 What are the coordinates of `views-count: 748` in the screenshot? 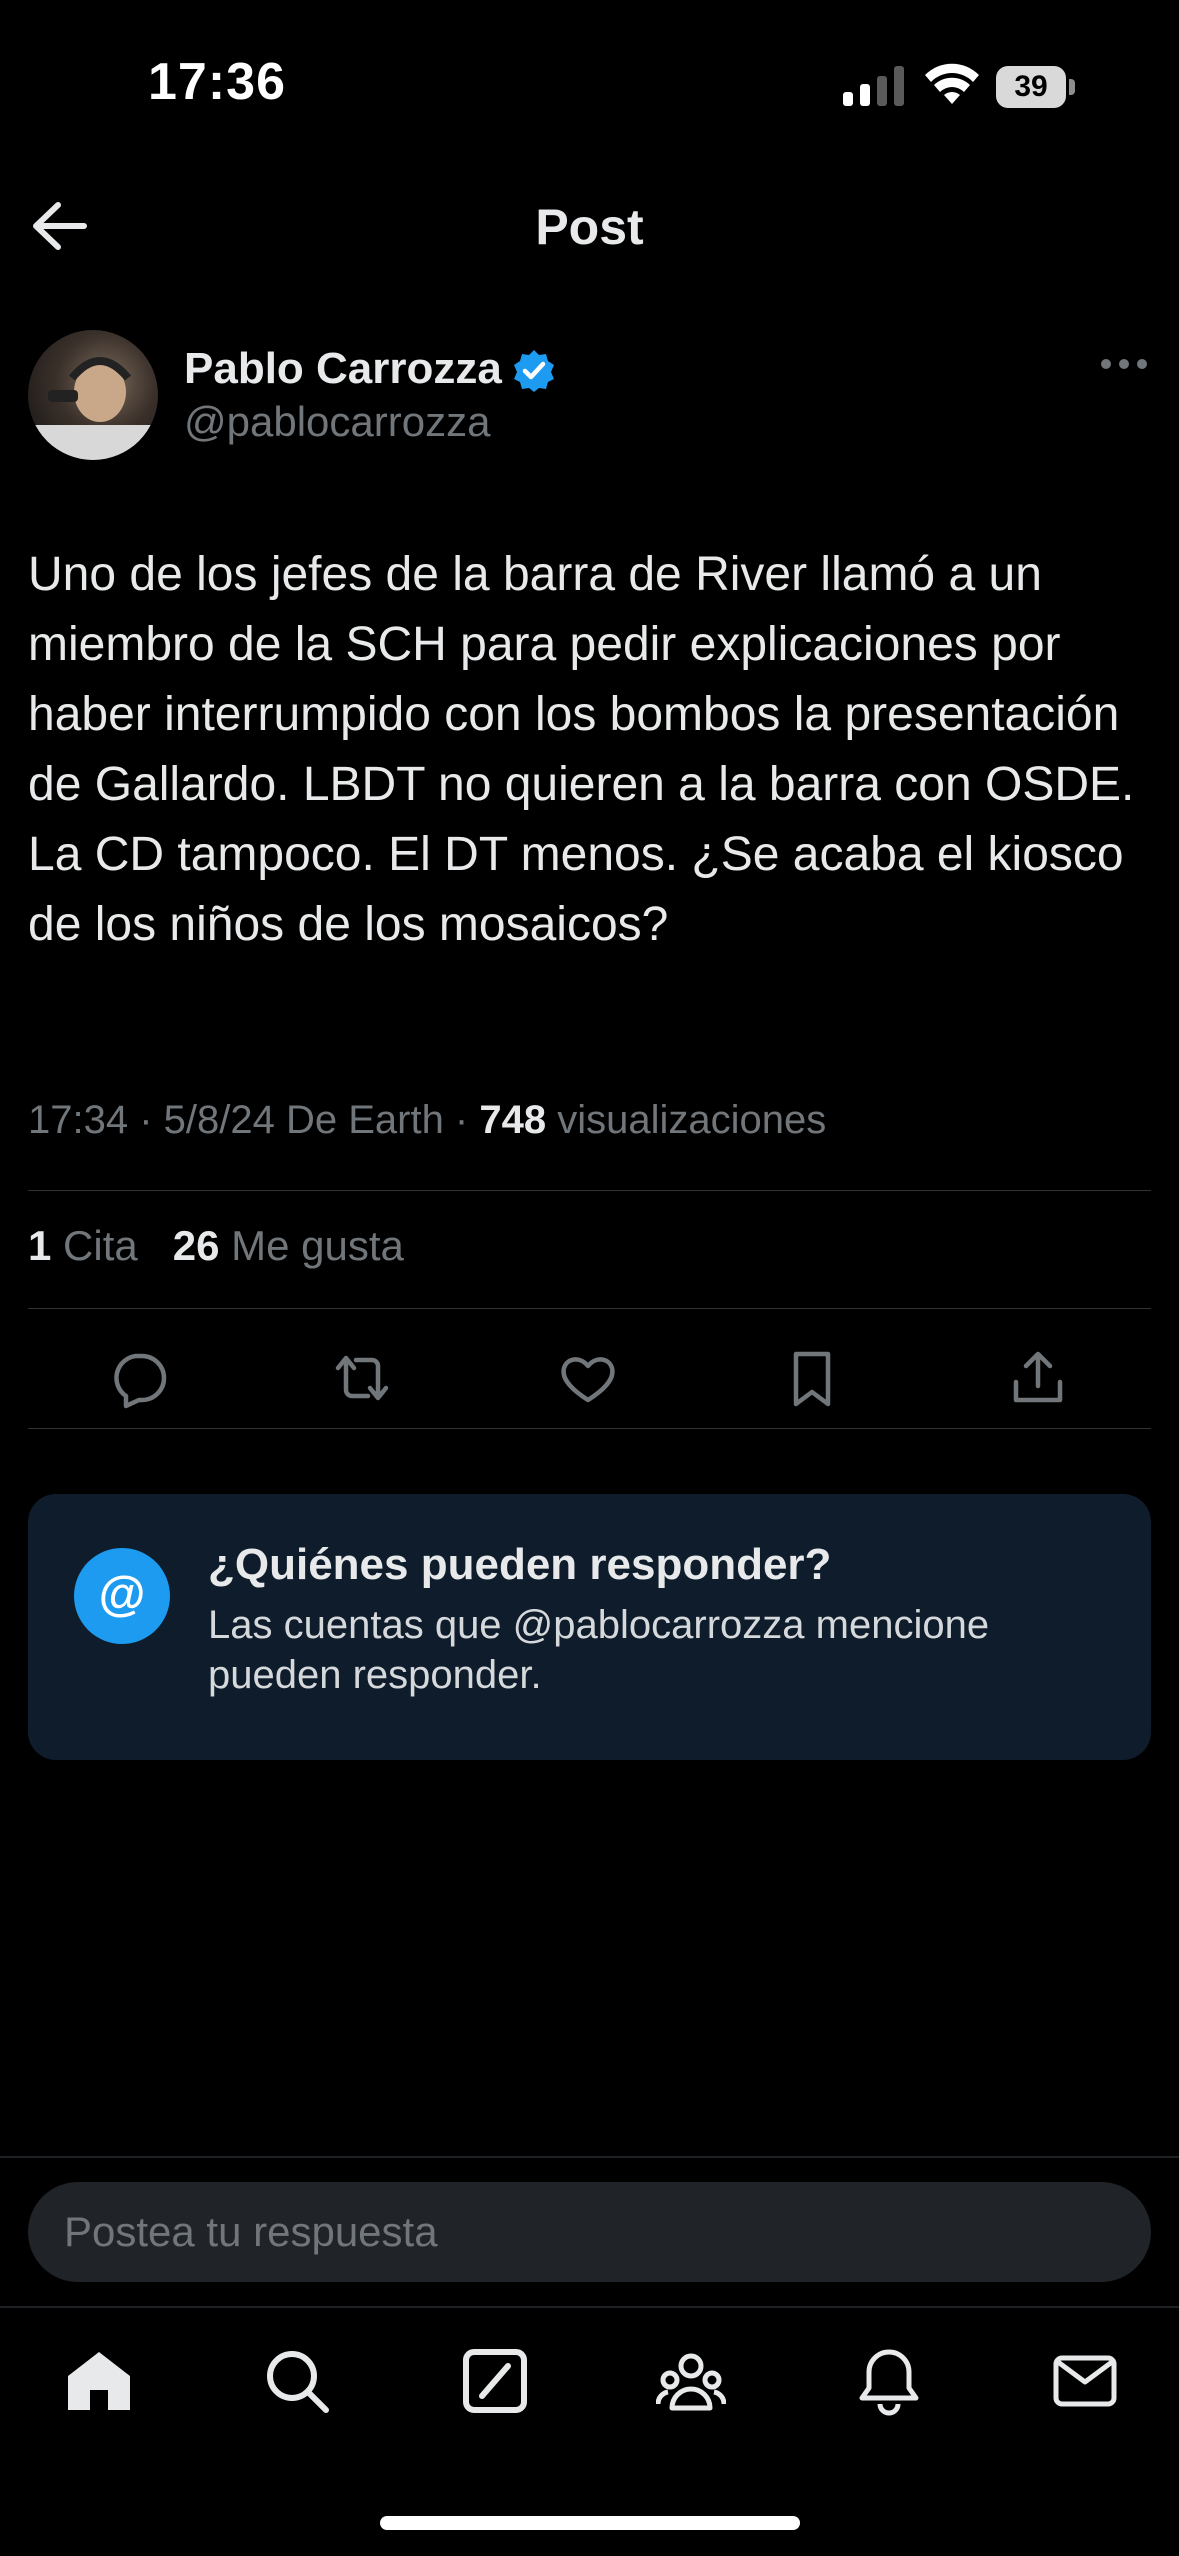 It's located at (513, 1120).